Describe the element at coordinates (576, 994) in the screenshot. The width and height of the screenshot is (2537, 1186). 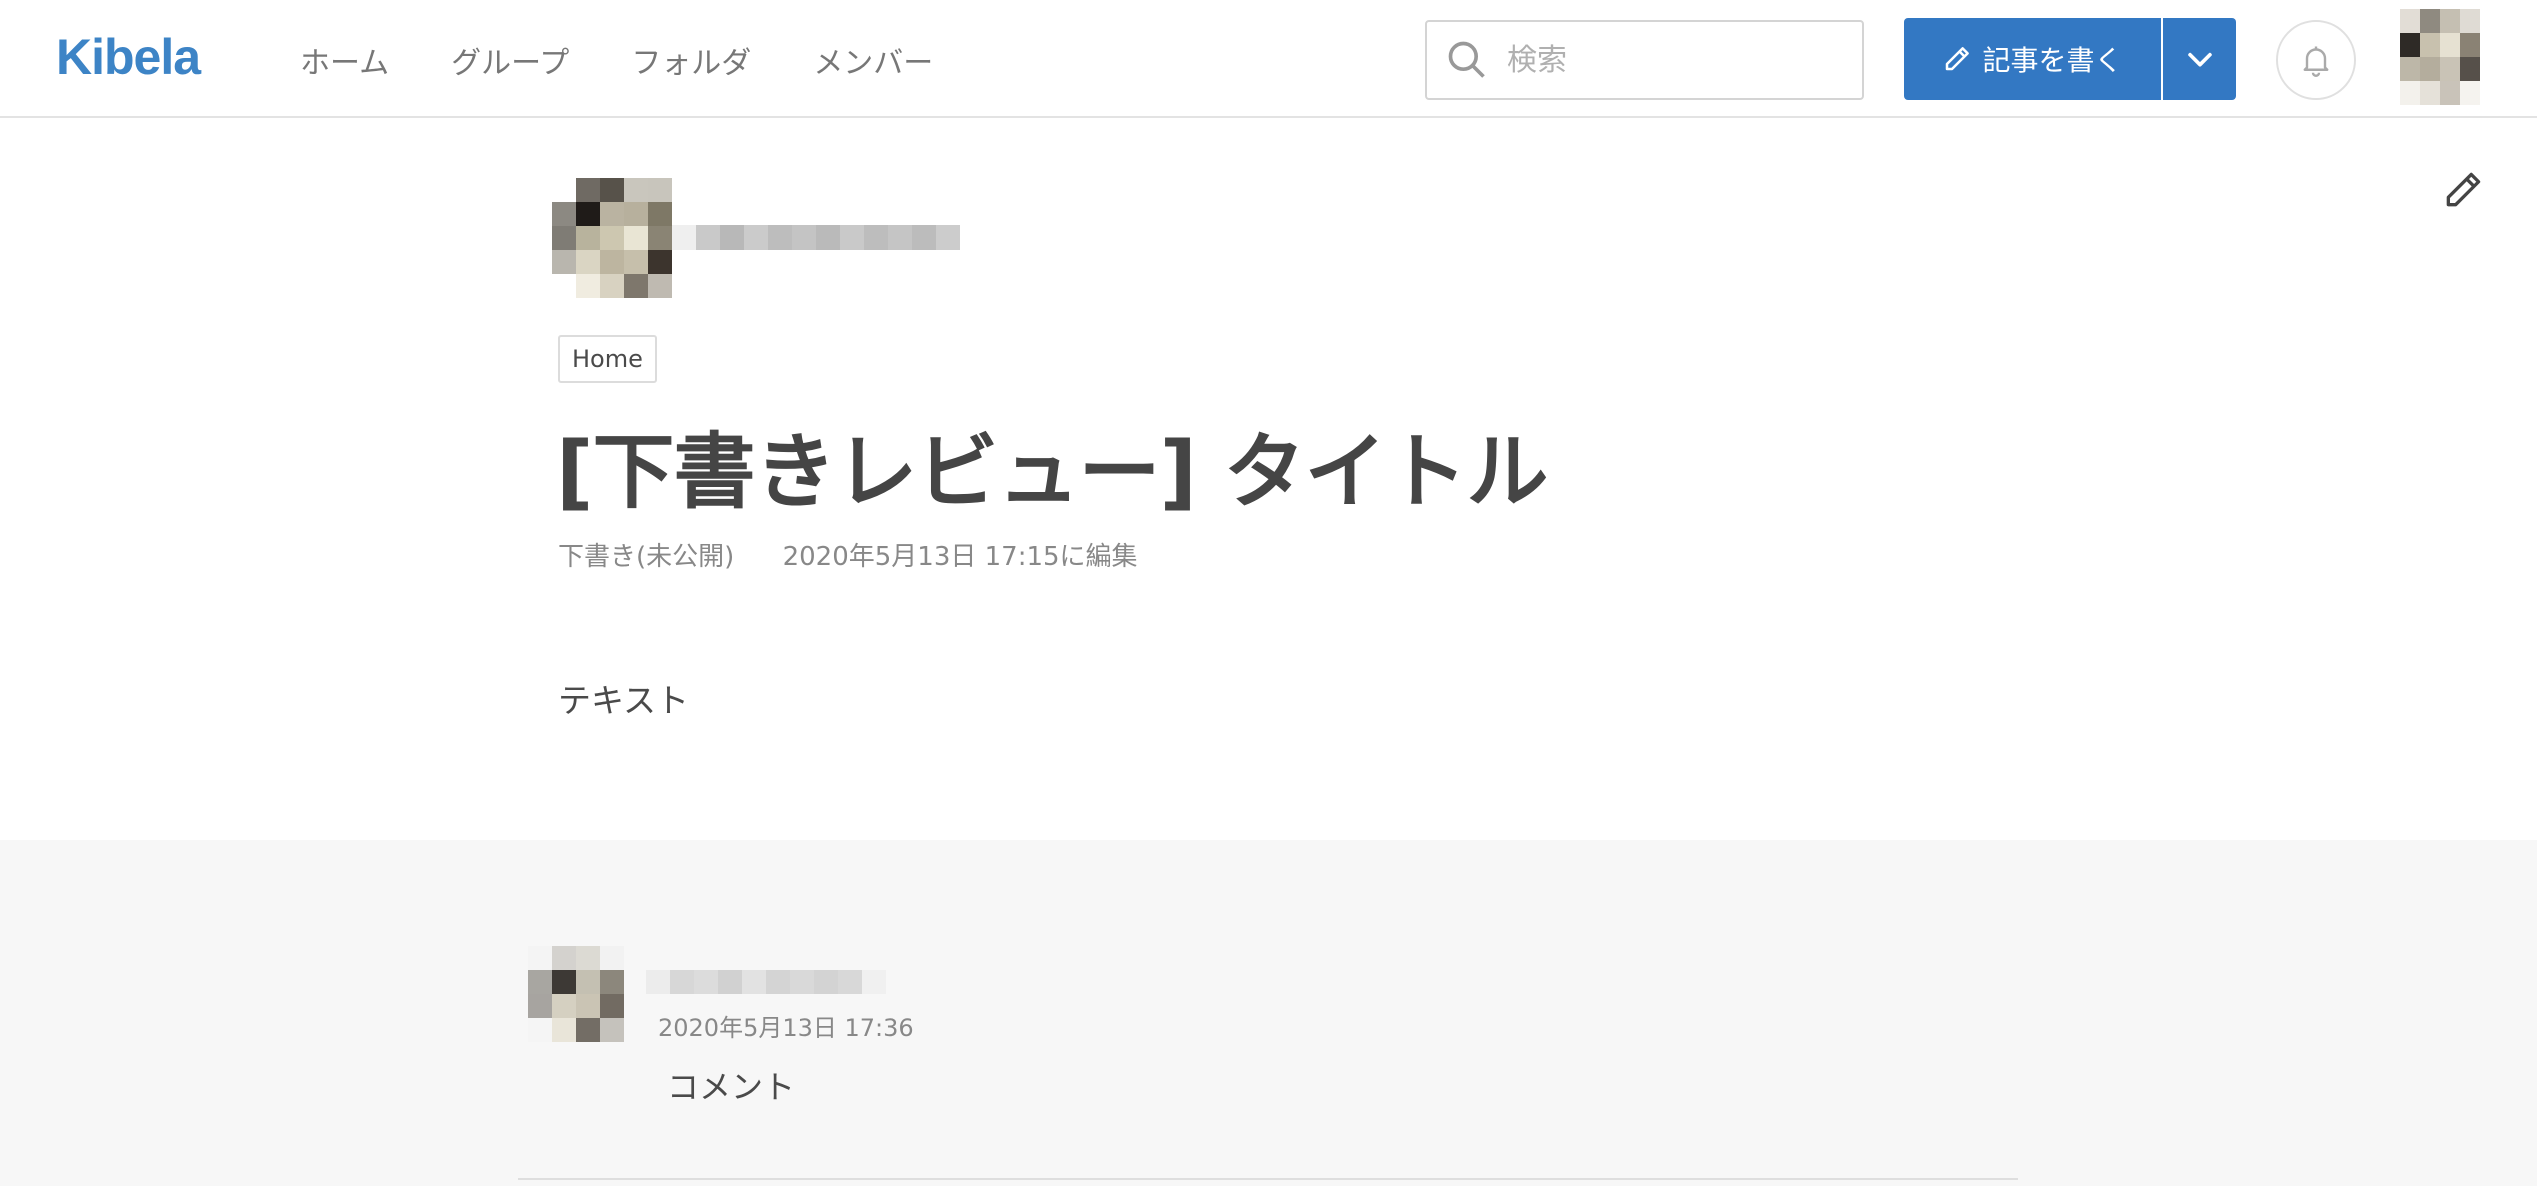
I see `commenter-avatar` at that location.